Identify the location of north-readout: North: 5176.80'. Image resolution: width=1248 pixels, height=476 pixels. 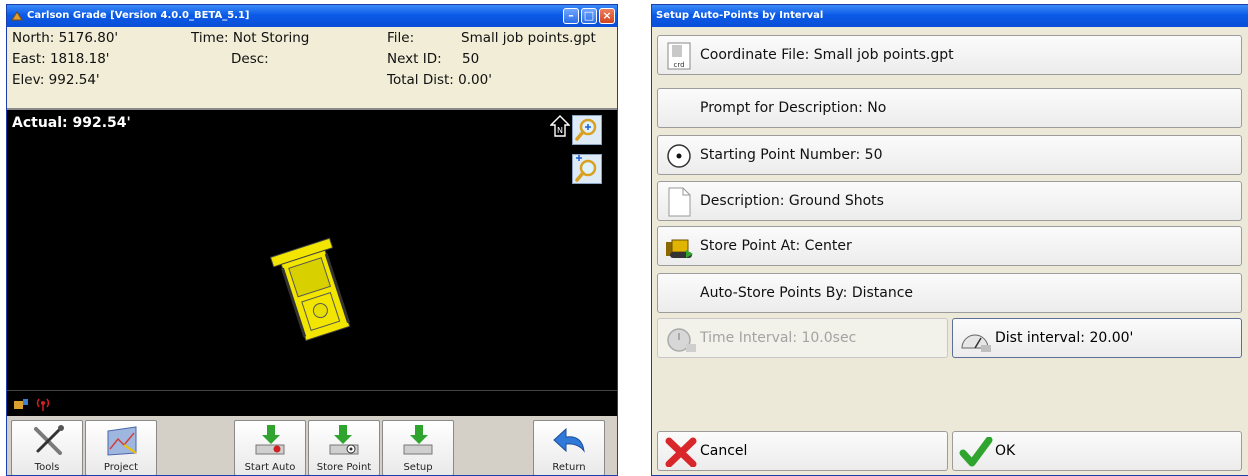
(65, 38).